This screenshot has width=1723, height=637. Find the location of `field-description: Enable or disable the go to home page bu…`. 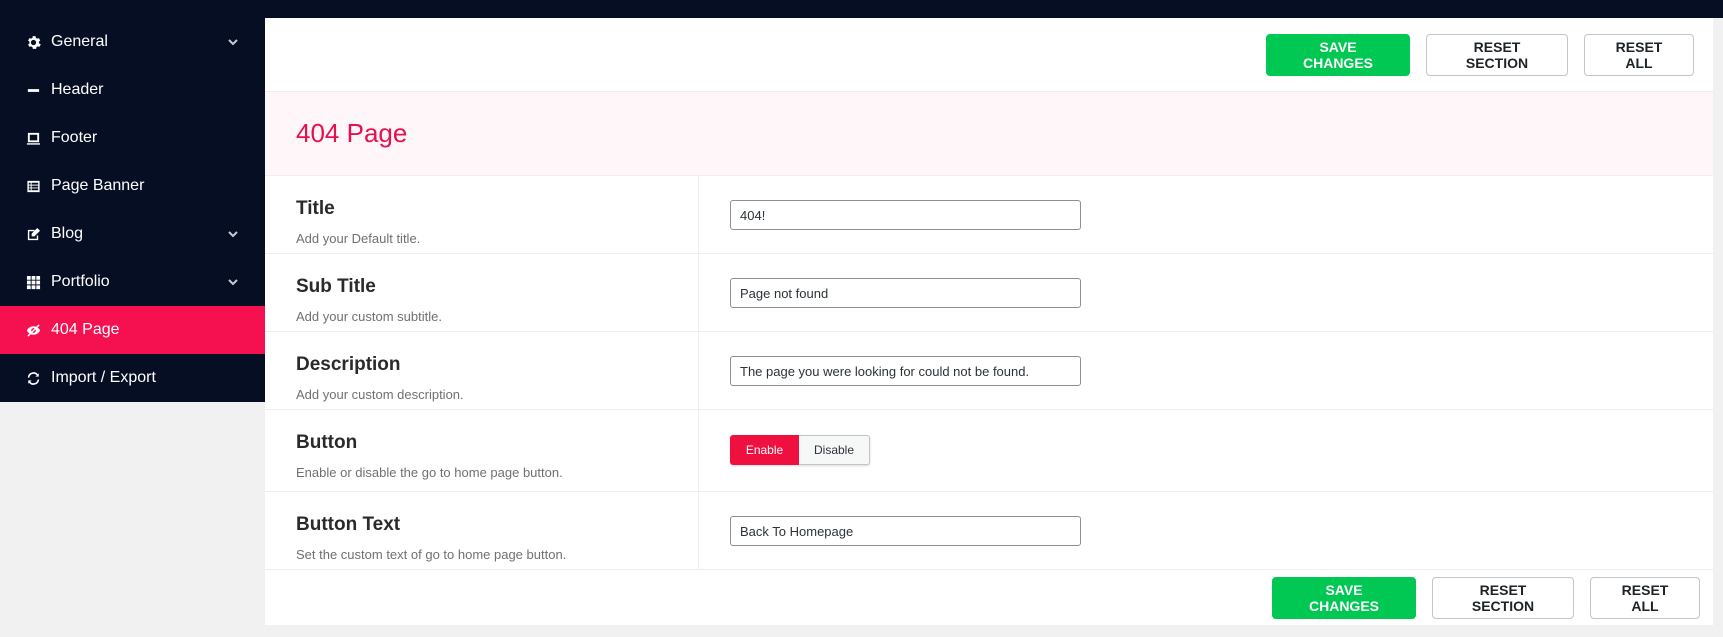

field-description: Enable or disable the go to home page bu… is located at coordinates (429, 472).